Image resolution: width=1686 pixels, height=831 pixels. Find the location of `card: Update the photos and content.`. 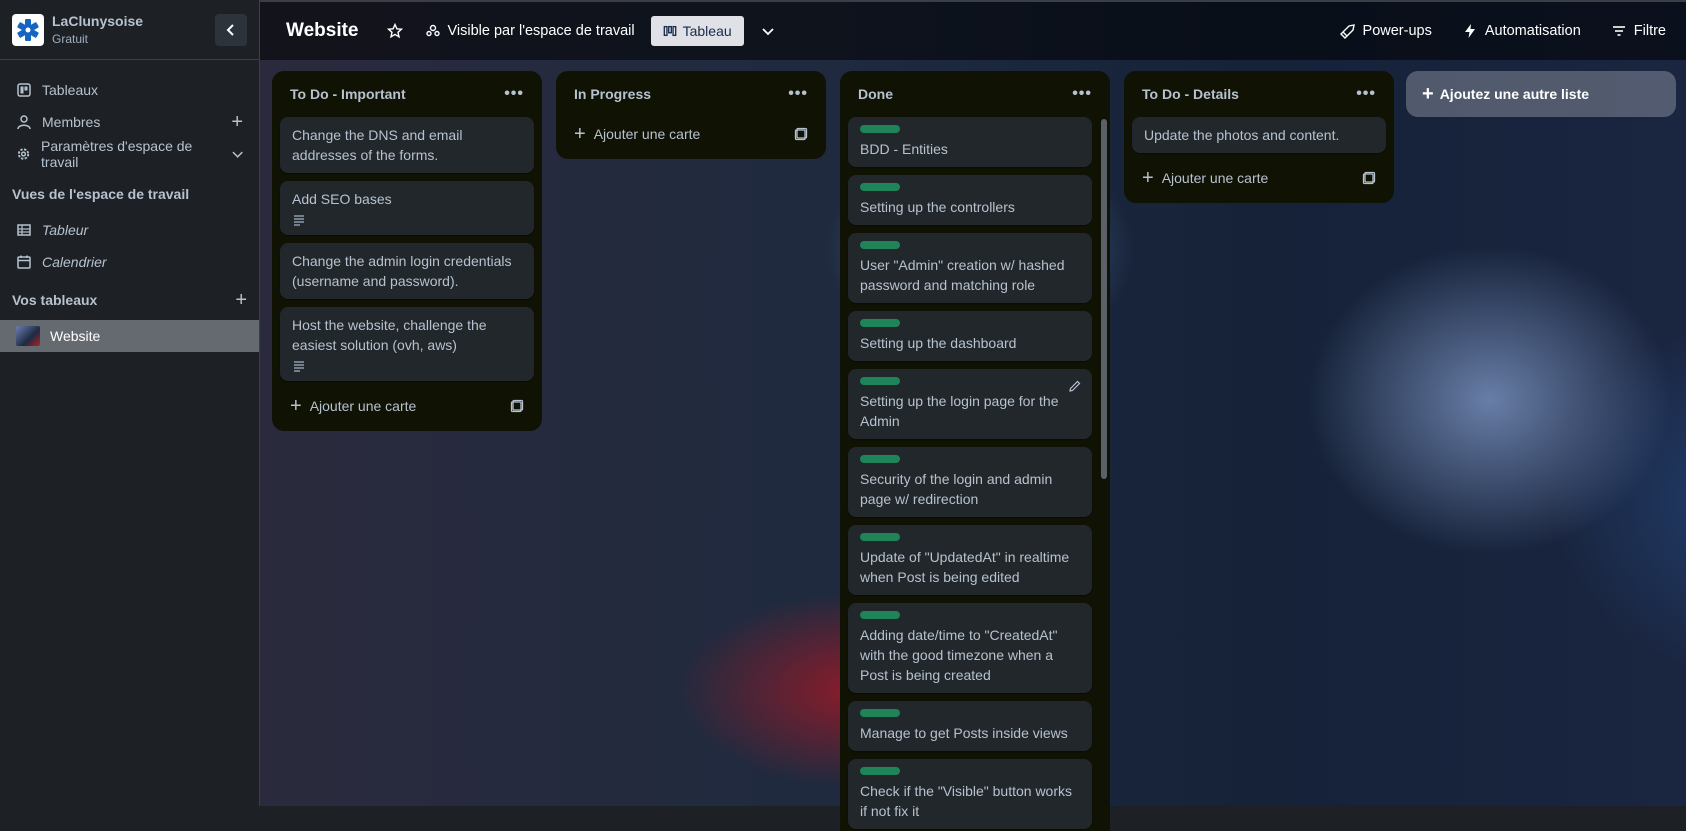

card: Update the photos and content. is located at coordinates (1259, 135).